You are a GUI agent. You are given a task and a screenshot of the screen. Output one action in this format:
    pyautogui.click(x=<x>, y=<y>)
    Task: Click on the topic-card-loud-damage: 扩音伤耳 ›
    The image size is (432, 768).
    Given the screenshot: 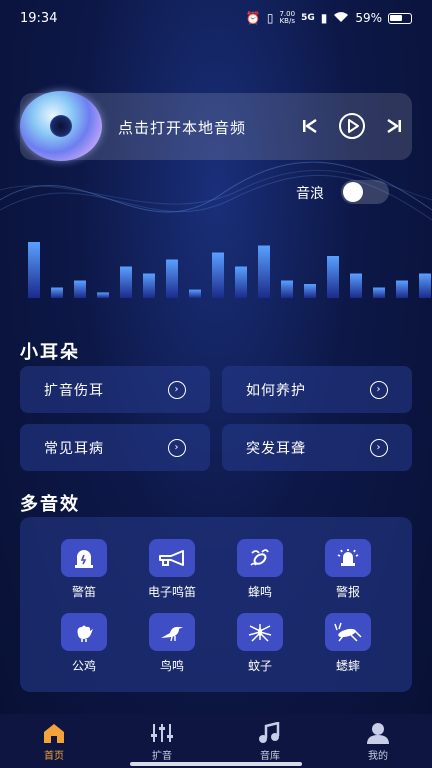 What is the action you would take?
    pyautogui.click(x=115, y=389)
    